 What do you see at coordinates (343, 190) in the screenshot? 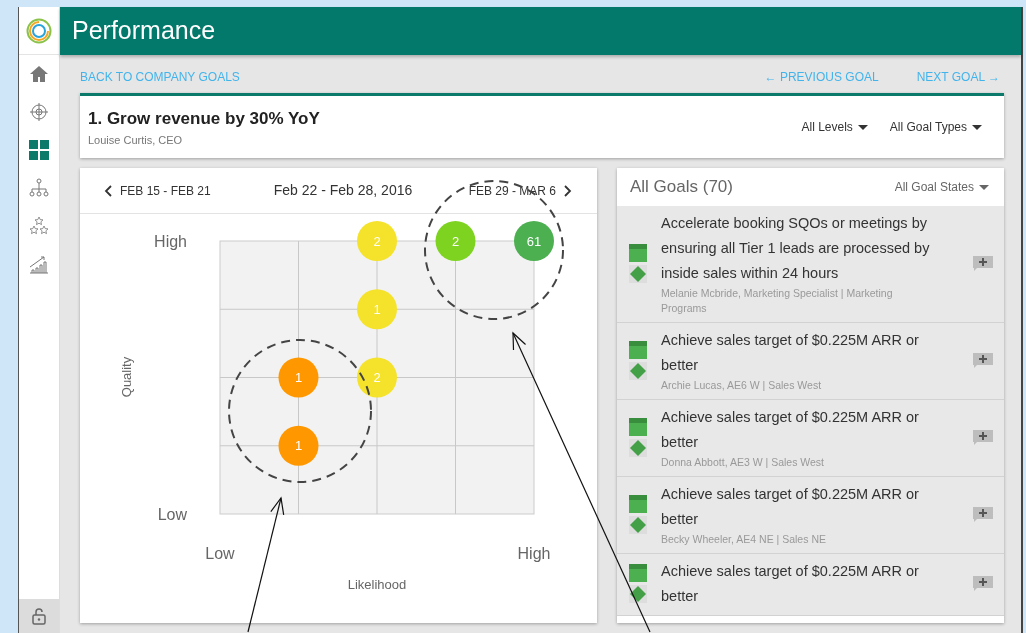
I see `current-week: Feb 22 - Feb 28, 2016` at bounding box center [343, 190].